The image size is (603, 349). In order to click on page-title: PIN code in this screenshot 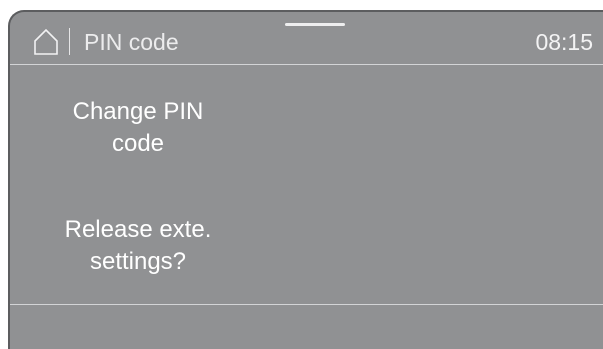, I will do `click(131, 42)`.